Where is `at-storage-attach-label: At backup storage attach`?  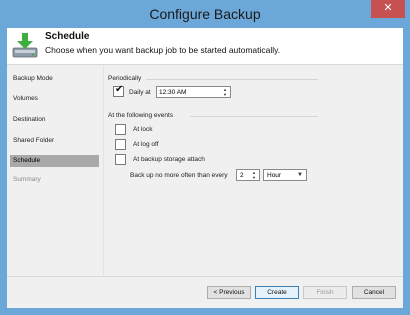 at-storage-attach-label: At backup storage attach is located at coordinates (169, 159).